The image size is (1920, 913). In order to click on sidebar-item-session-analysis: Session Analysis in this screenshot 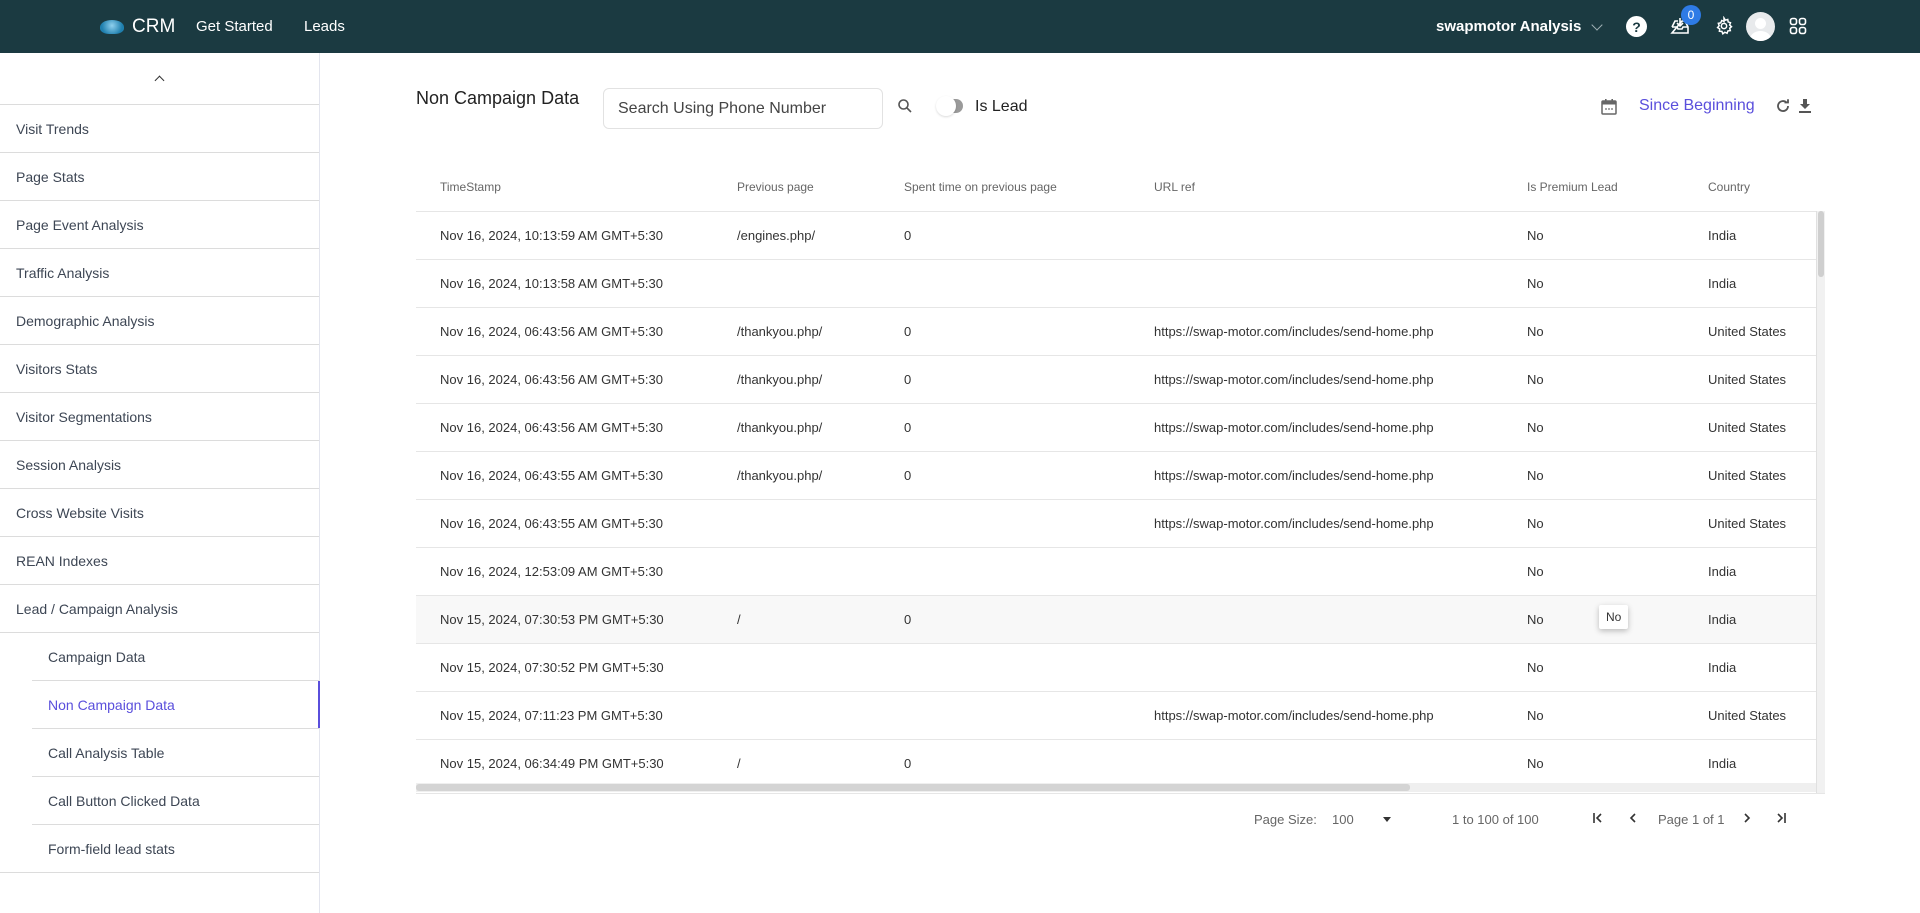, I will do `click(159, 465)`.